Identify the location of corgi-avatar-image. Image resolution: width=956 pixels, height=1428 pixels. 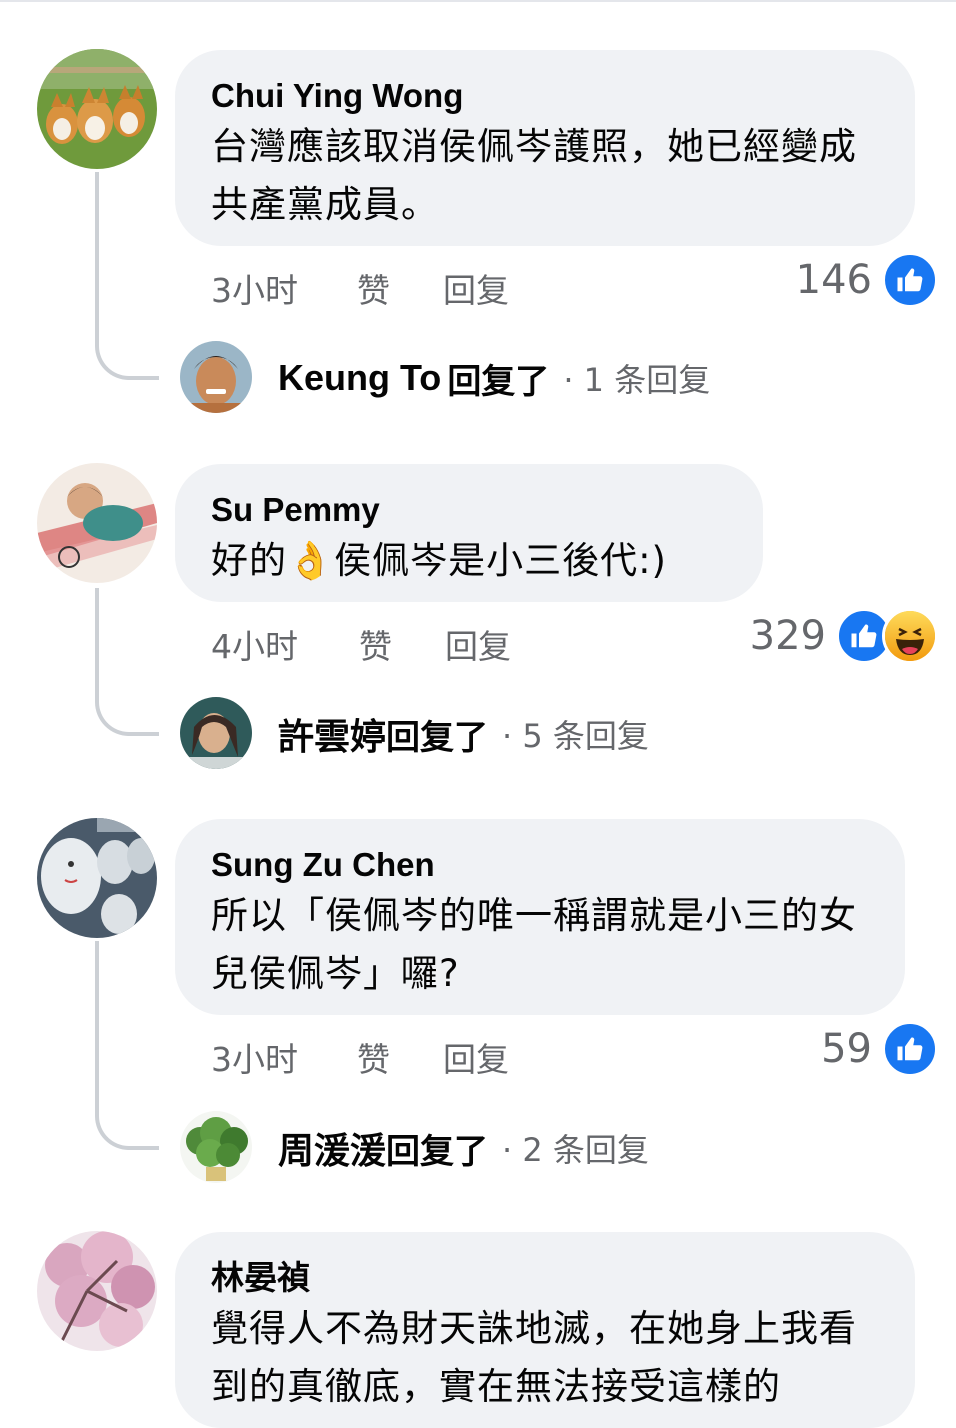
(97, 109).